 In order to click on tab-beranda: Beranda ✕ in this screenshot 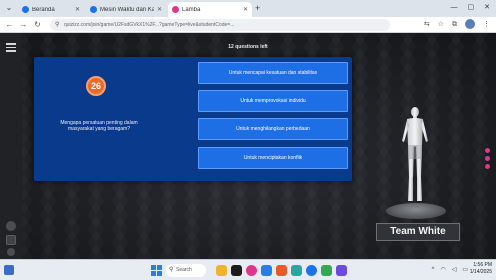, I will do `click(51, 9)`.